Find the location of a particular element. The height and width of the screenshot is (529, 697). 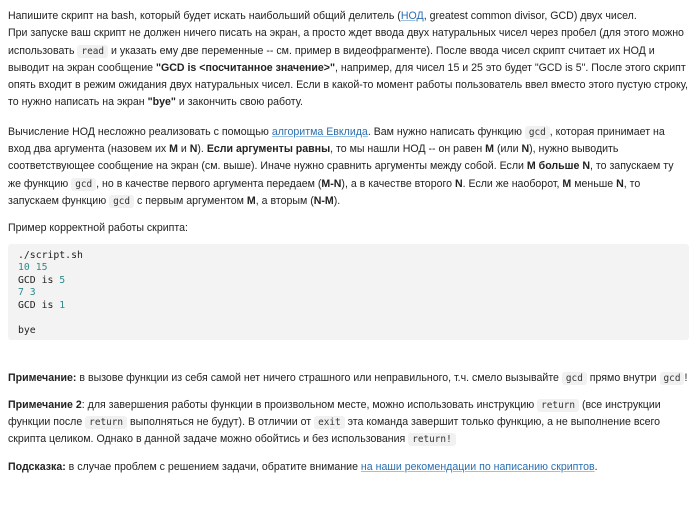

text: . Вам нужно написать функцию is located at coordinates (446, 131).